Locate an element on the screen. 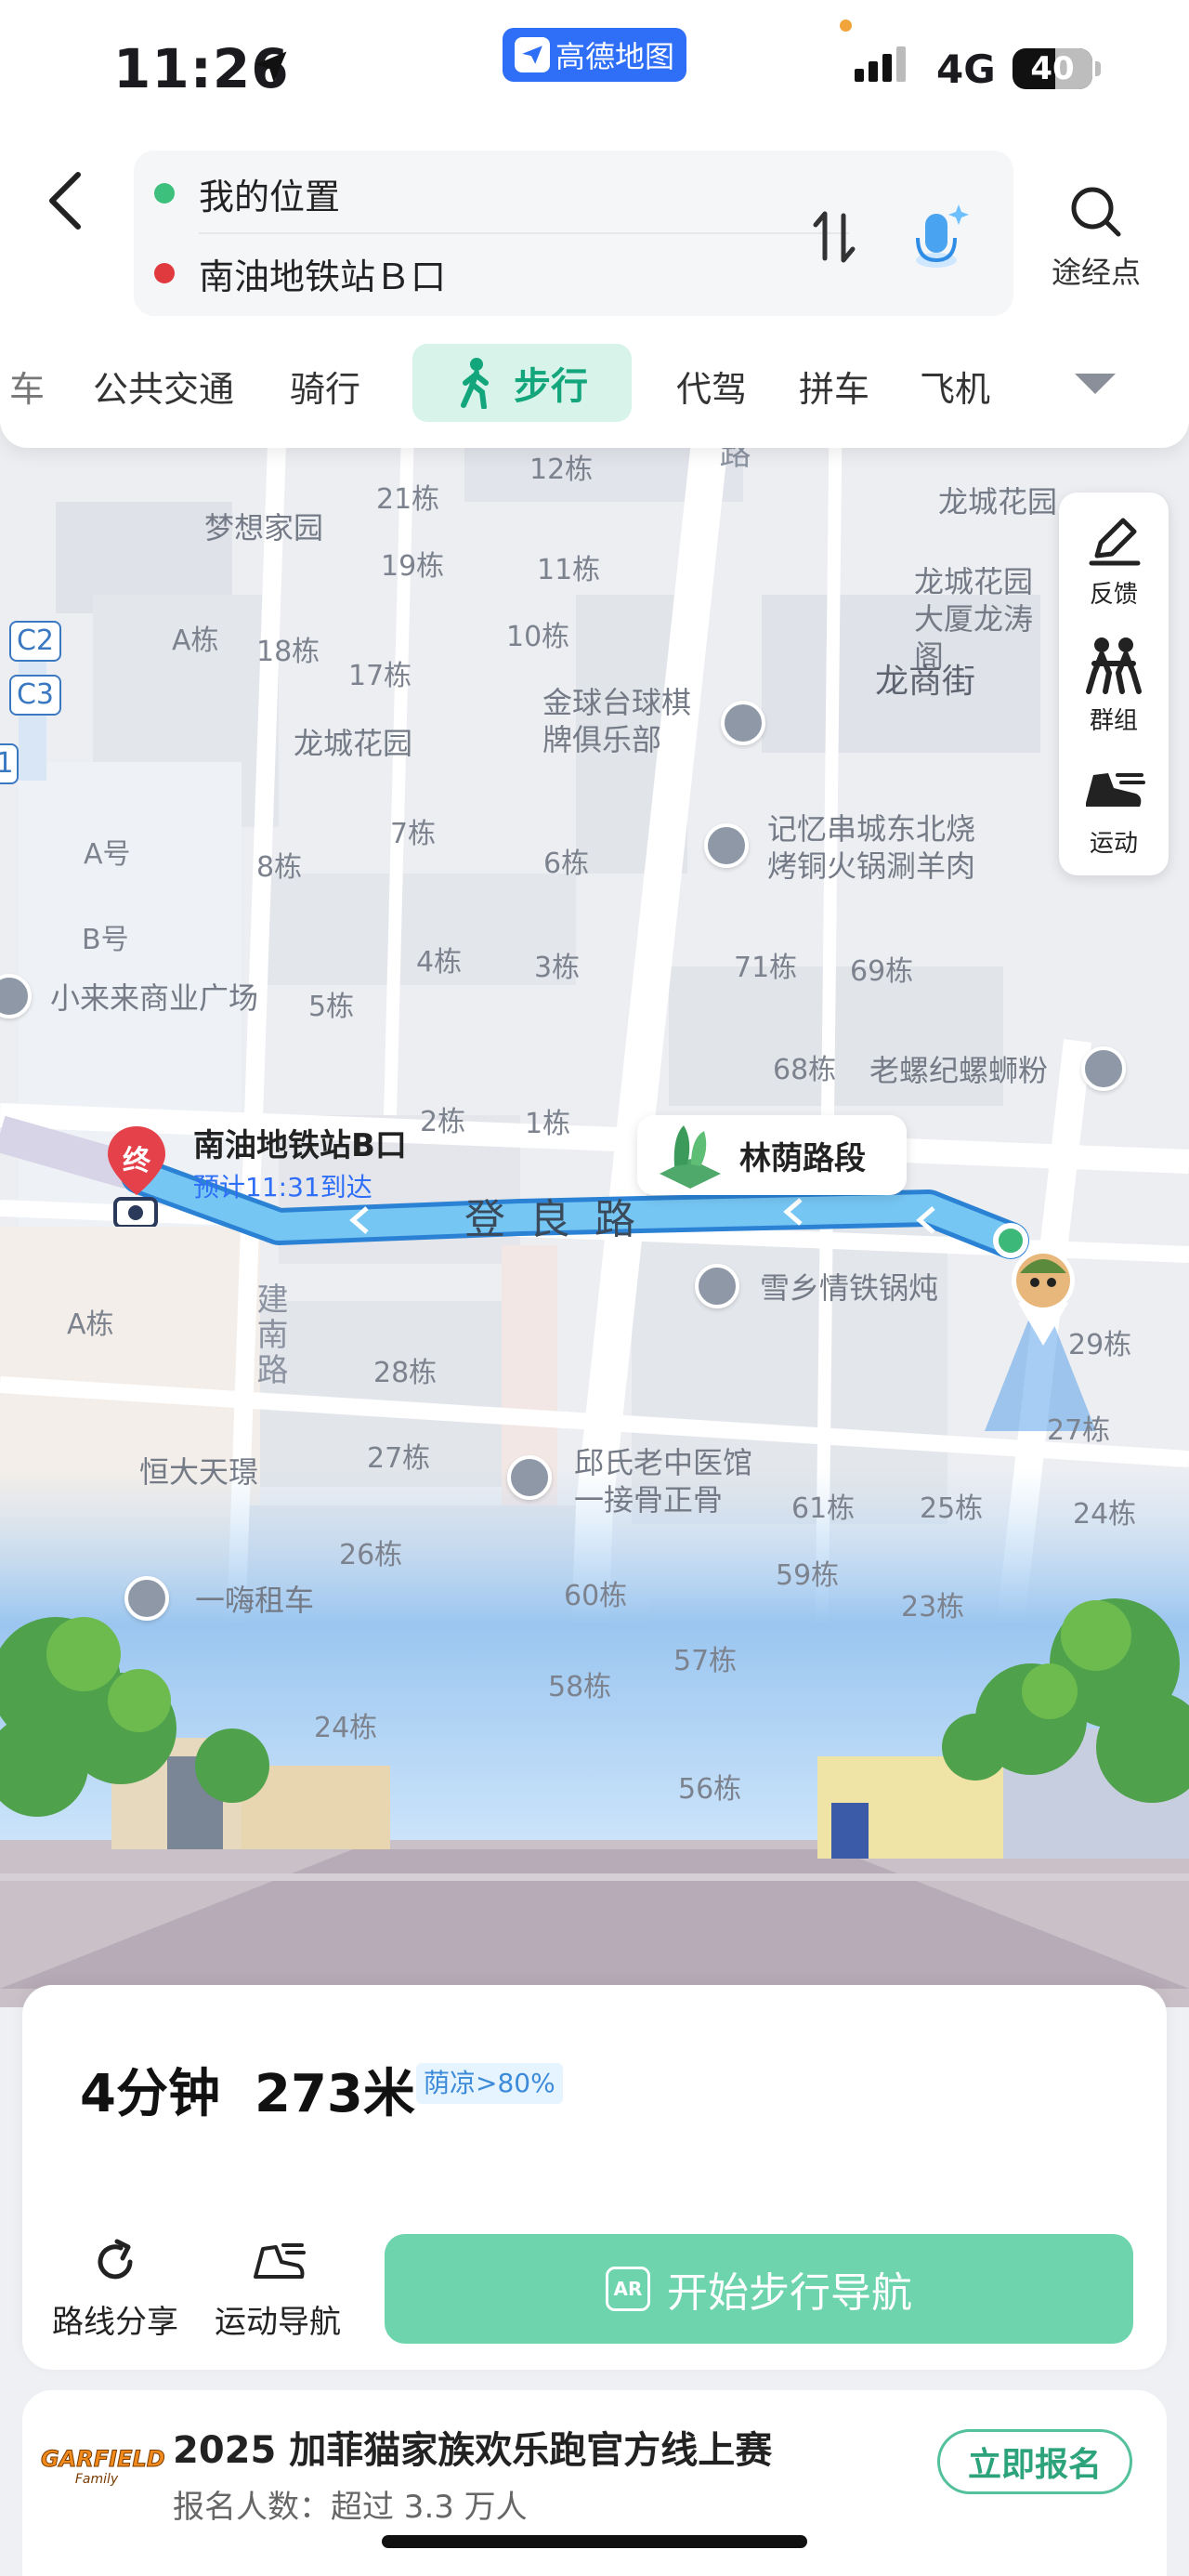  voice-assistant-icon is located at coordinates (938, 237).